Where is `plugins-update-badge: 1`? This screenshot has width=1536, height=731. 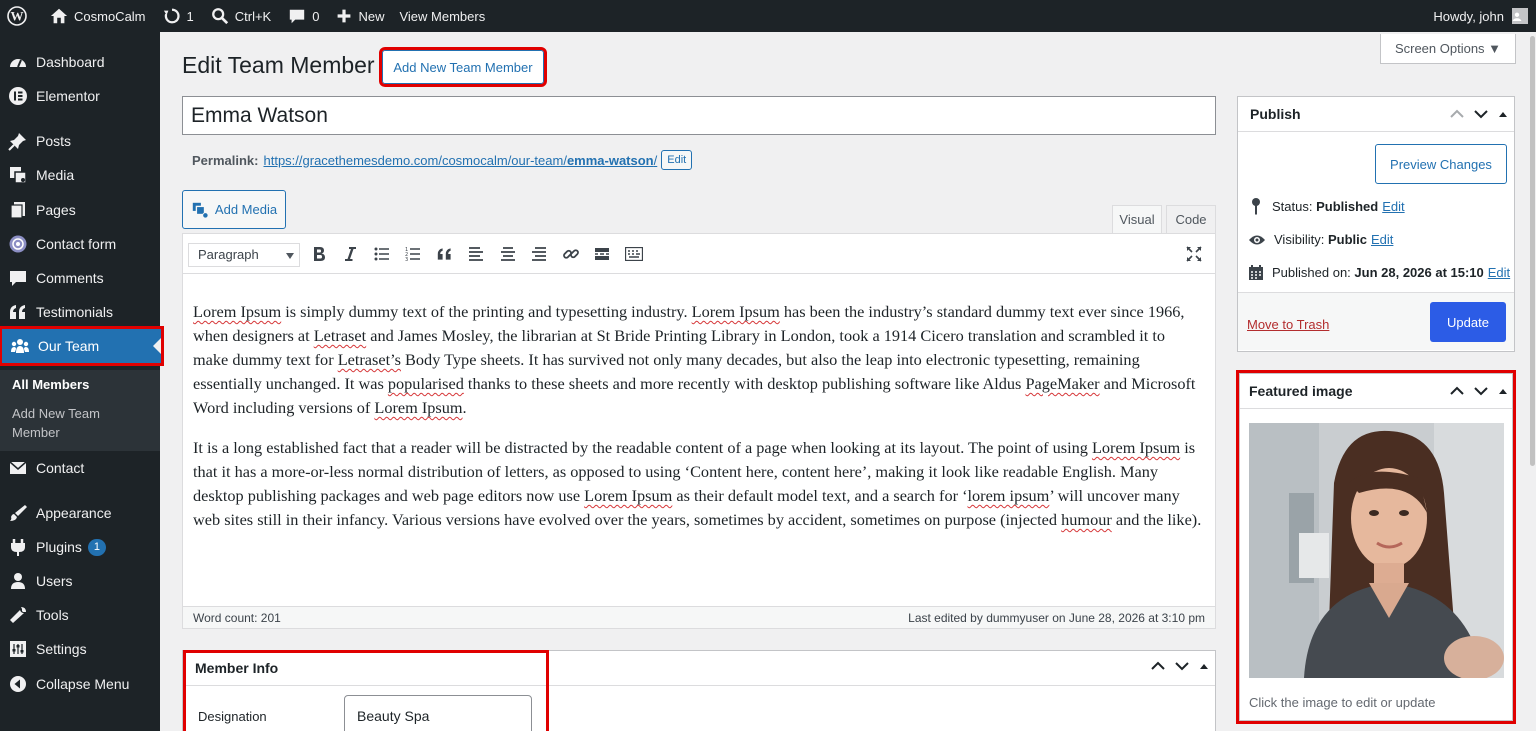 plugins-update-badge: 1 is located at coordinates (96, 547).